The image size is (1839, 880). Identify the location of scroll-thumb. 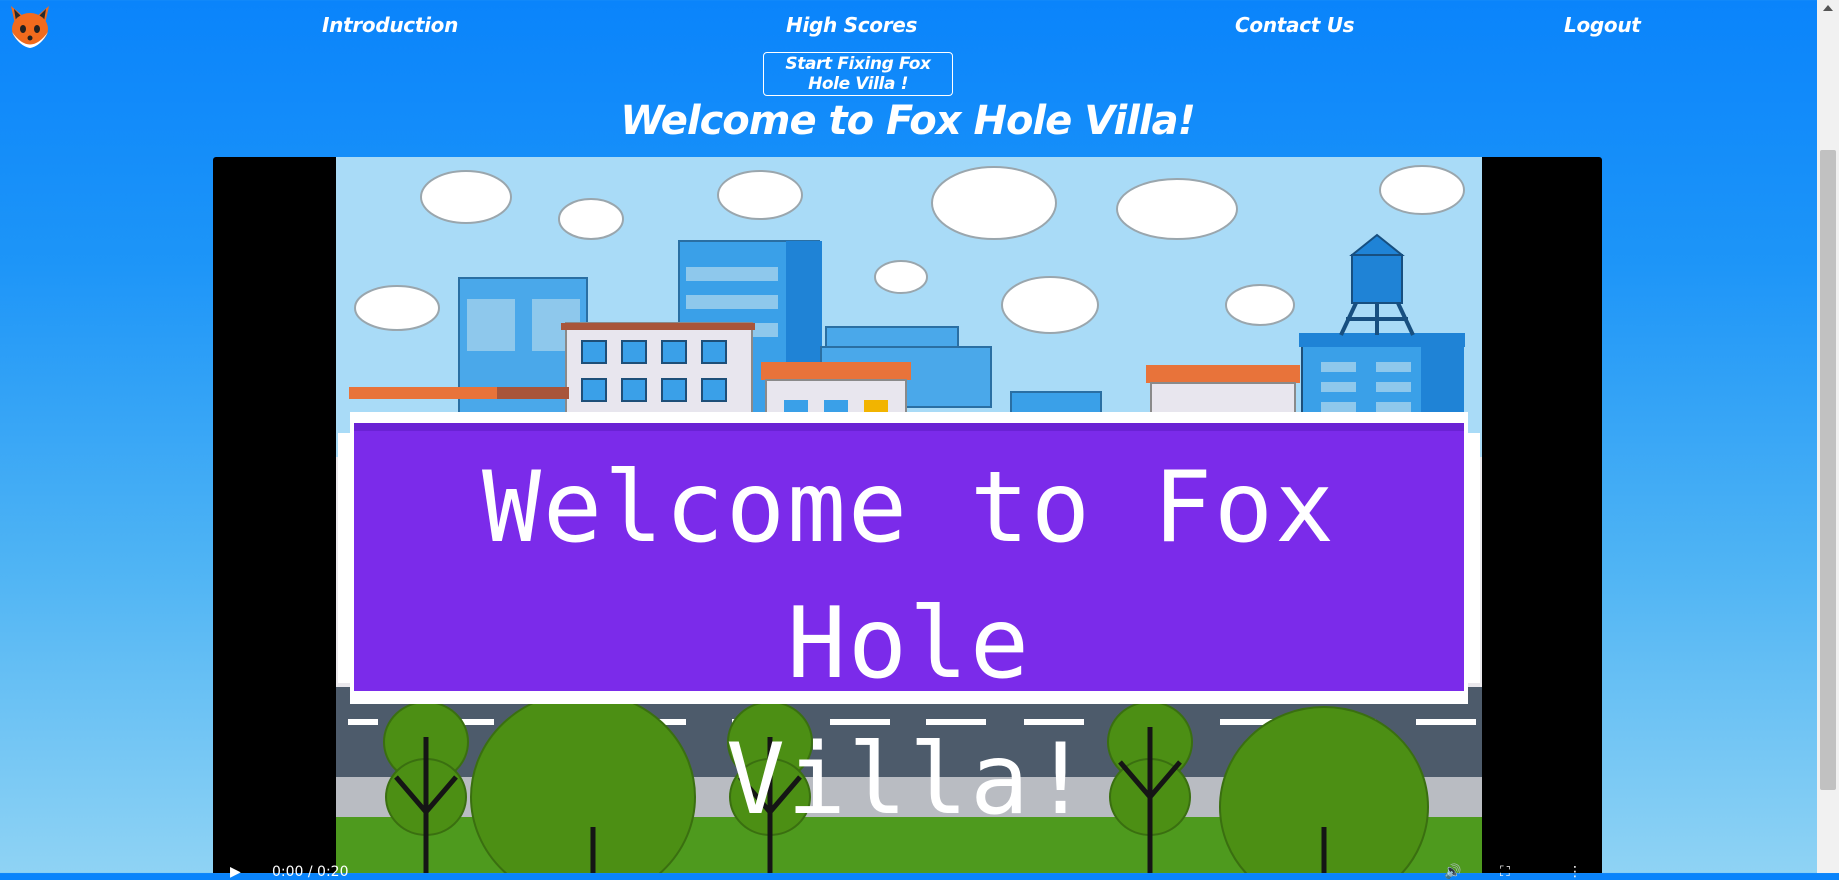
(1828, 470).